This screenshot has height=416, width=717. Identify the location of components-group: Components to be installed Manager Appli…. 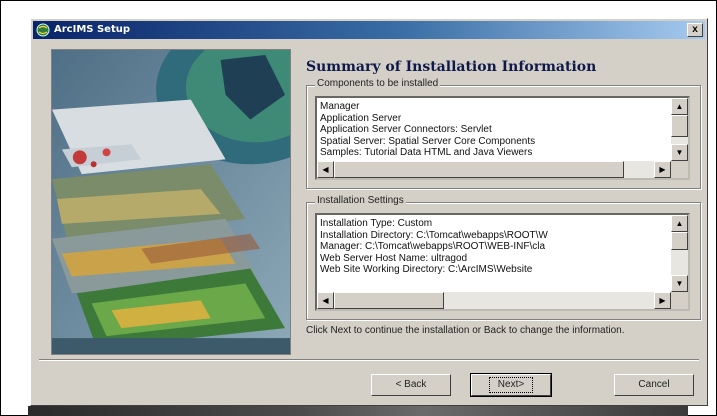
(503, 133).